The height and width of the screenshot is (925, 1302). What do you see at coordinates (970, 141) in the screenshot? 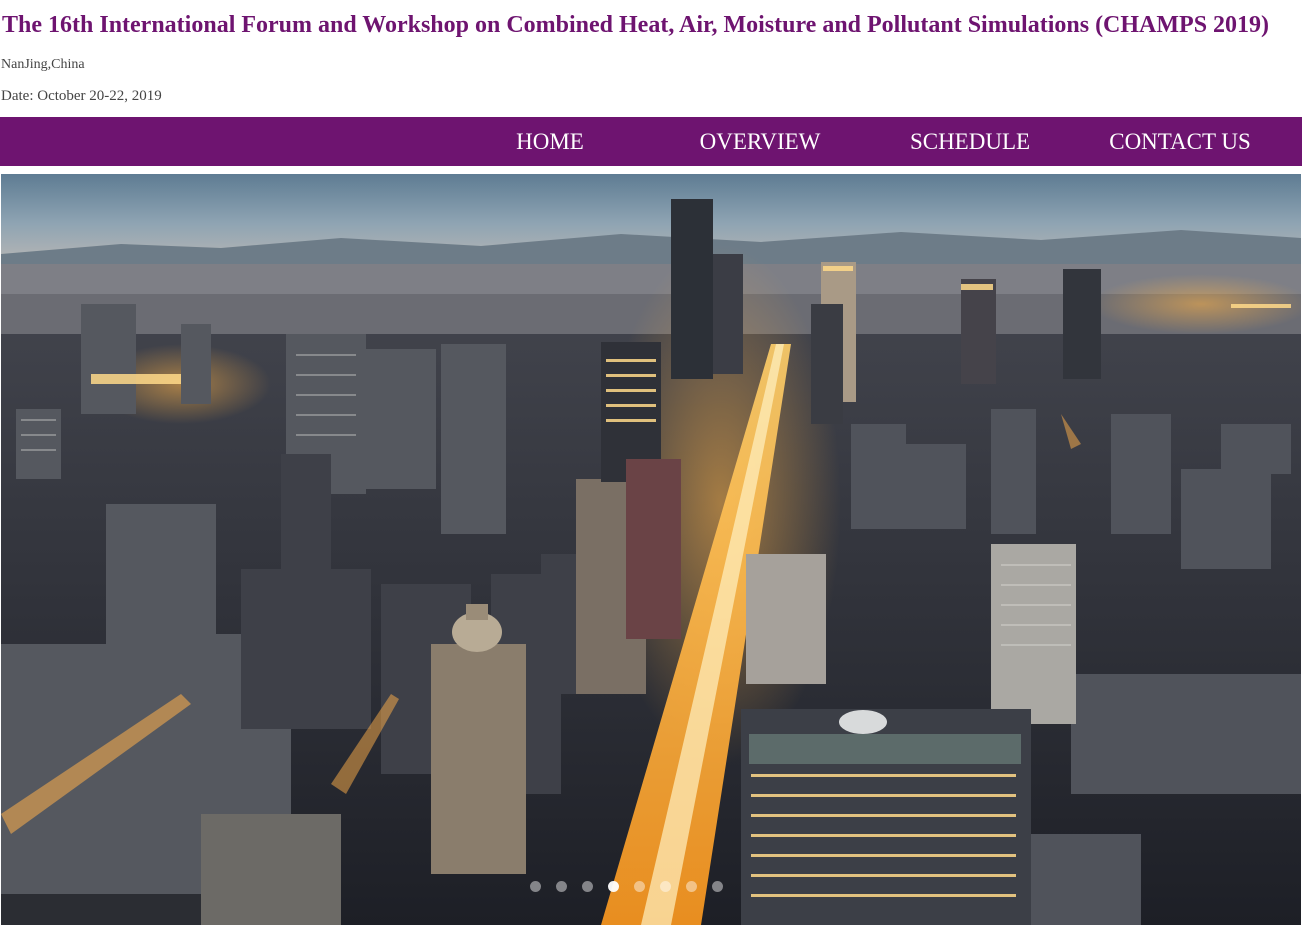
I see `nav-schedule-link: SCHEDULE` at bounding box center [970, 141].